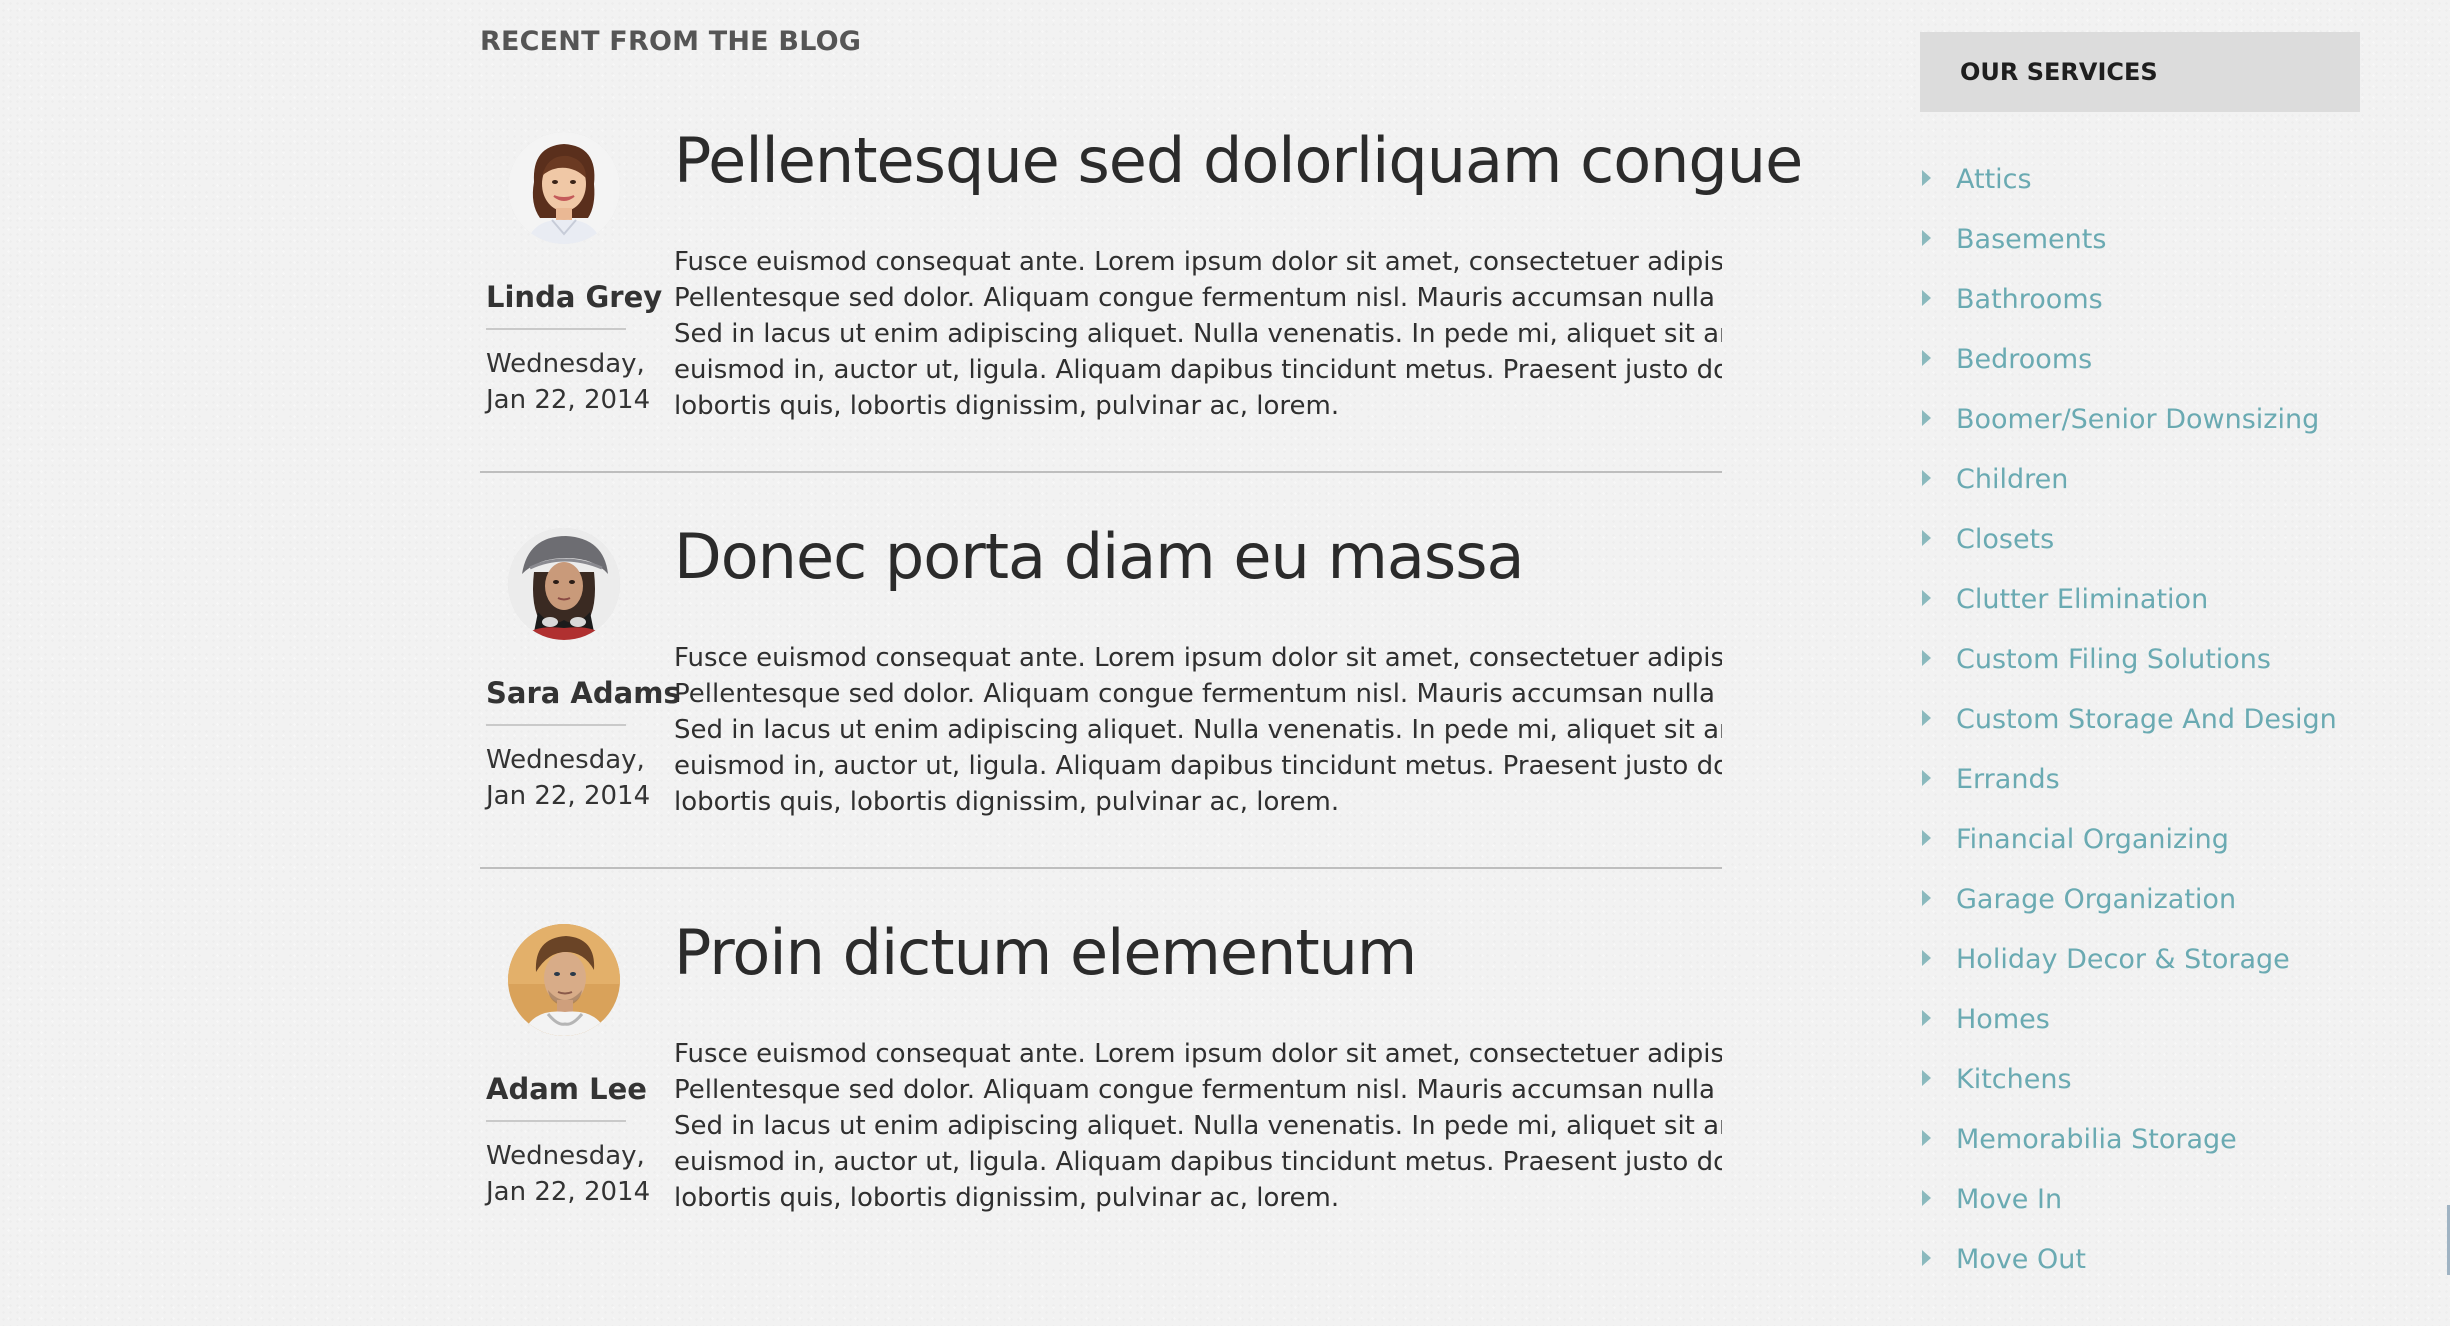 This screenshot has height=1326, width=2450. I want to click on service-item-holiday-decor-storage: Holiday Decor & Storage, so click(2140, 960).